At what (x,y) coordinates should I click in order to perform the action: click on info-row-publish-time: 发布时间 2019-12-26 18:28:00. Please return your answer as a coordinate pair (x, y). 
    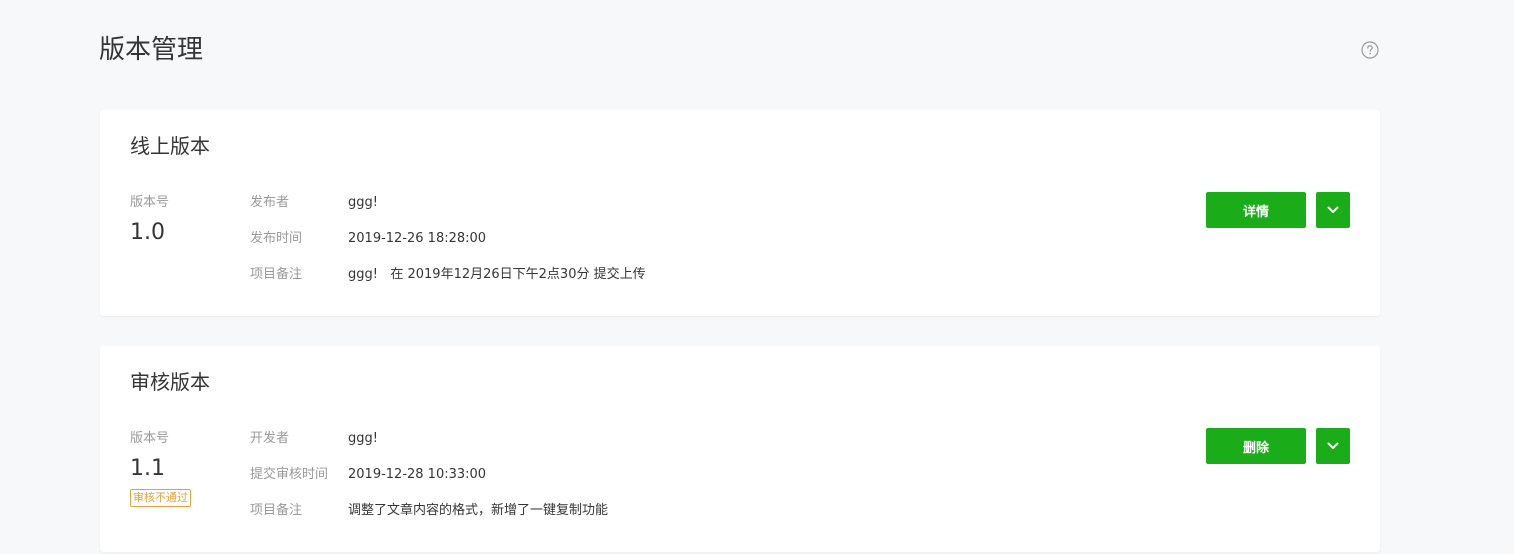
    Looking at the image, I should click on (550, 239).